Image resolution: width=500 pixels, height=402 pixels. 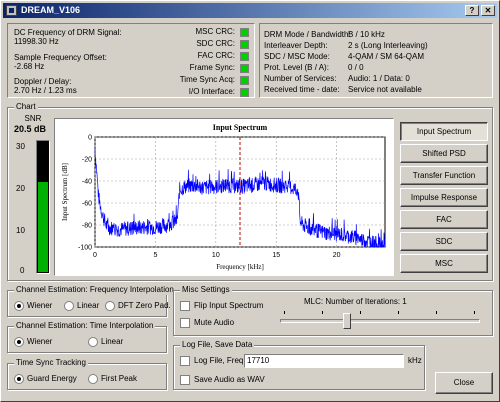 What do you see at coordinates (324, 361) in the screenshot?
I see `log-freq-input: 17710` at bounding box center [324, 361].